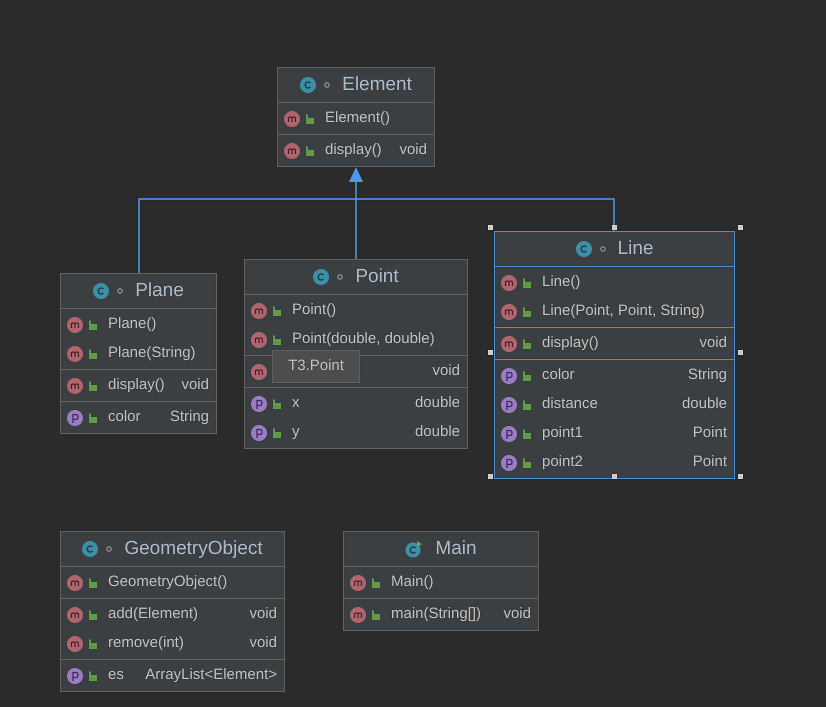 Image resolution: width=826 pixels, height=707 pixels. I want to click on member-name: Point(), so click(314, 310).